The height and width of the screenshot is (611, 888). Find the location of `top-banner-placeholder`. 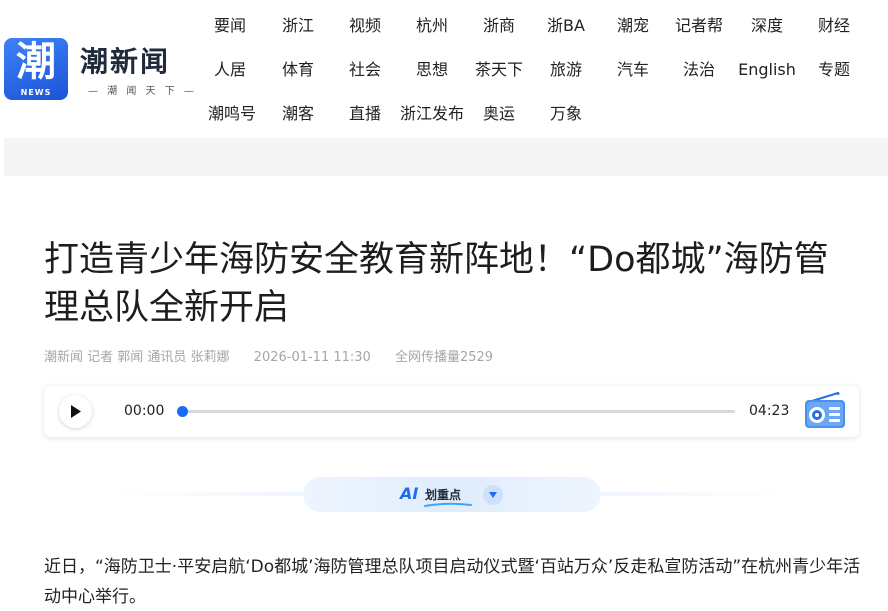

top-banner-placeholder is located at coordinates (446, 157).